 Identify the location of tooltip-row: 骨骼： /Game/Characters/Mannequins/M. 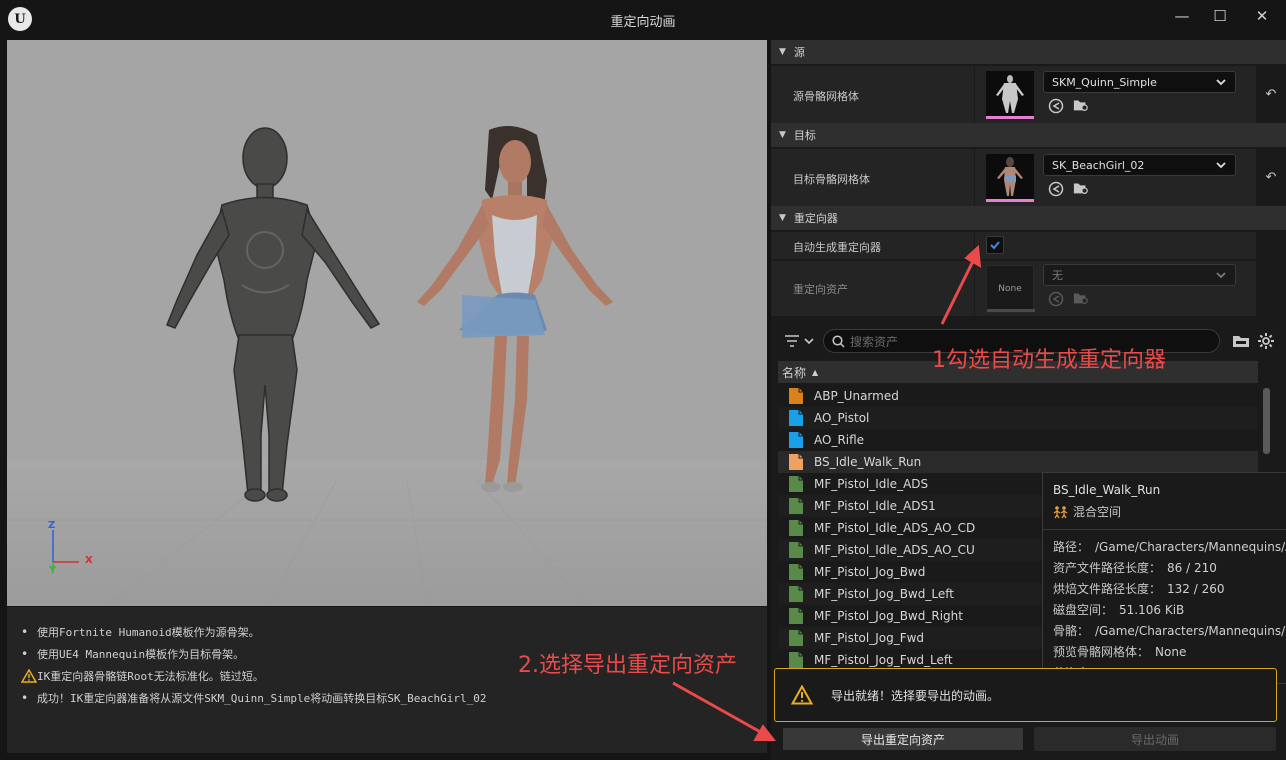
(1169, 630).